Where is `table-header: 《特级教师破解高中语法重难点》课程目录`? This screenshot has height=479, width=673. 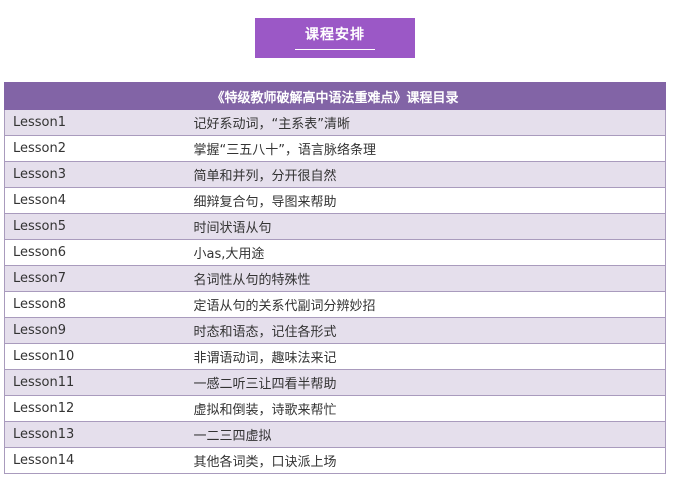
table-header: 《特级教师破解高中语法重难点》课程目录 is located at coordinates (335, 96).